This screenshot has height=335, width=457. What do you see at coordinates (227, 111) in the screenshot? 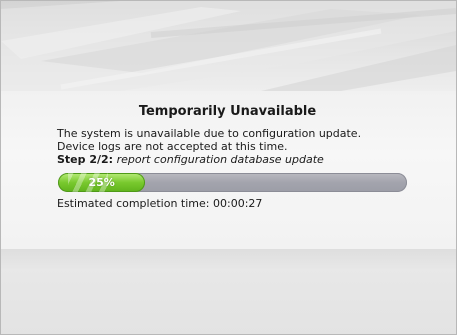
I see `dialog-title: Temporarily Unavailable` at bounding box center [227, 111].